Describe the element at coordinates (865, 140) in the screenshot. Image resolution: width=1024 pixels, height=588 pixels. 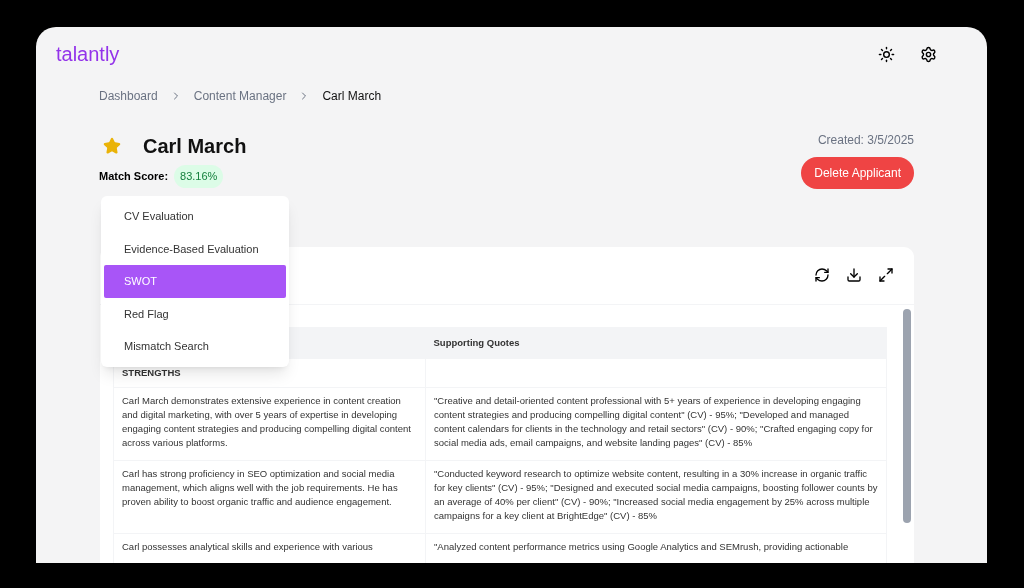
I see `created-date: Created: 3/5/2025` at that location.